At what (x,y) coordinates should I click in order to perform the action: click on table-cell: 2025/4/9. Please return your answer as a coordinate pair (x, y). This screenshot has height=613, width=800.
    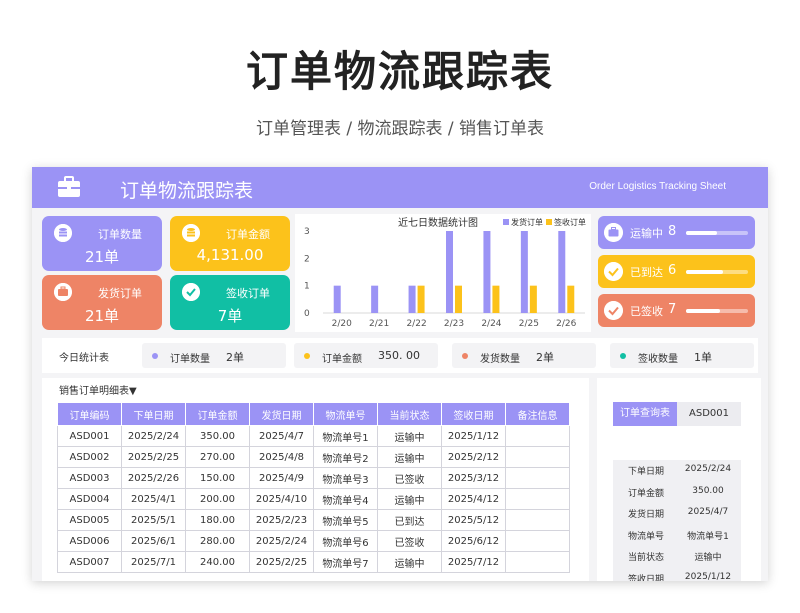
    Looking at the image, I should click on (281, 478).